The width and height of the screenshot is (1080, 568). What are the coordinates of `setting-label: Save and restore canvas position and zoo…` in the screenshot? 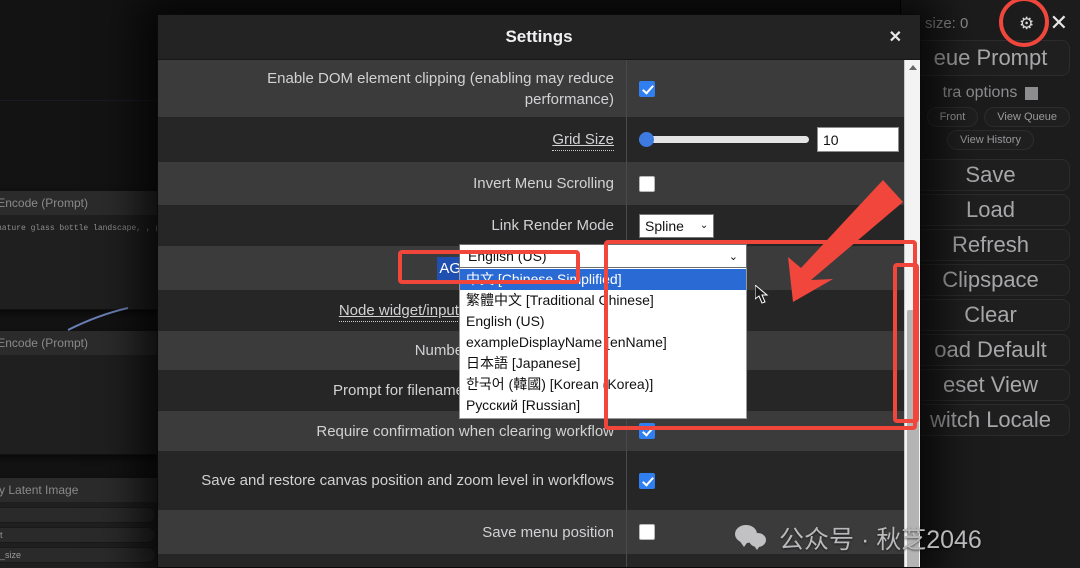 It's located at (407, 480).